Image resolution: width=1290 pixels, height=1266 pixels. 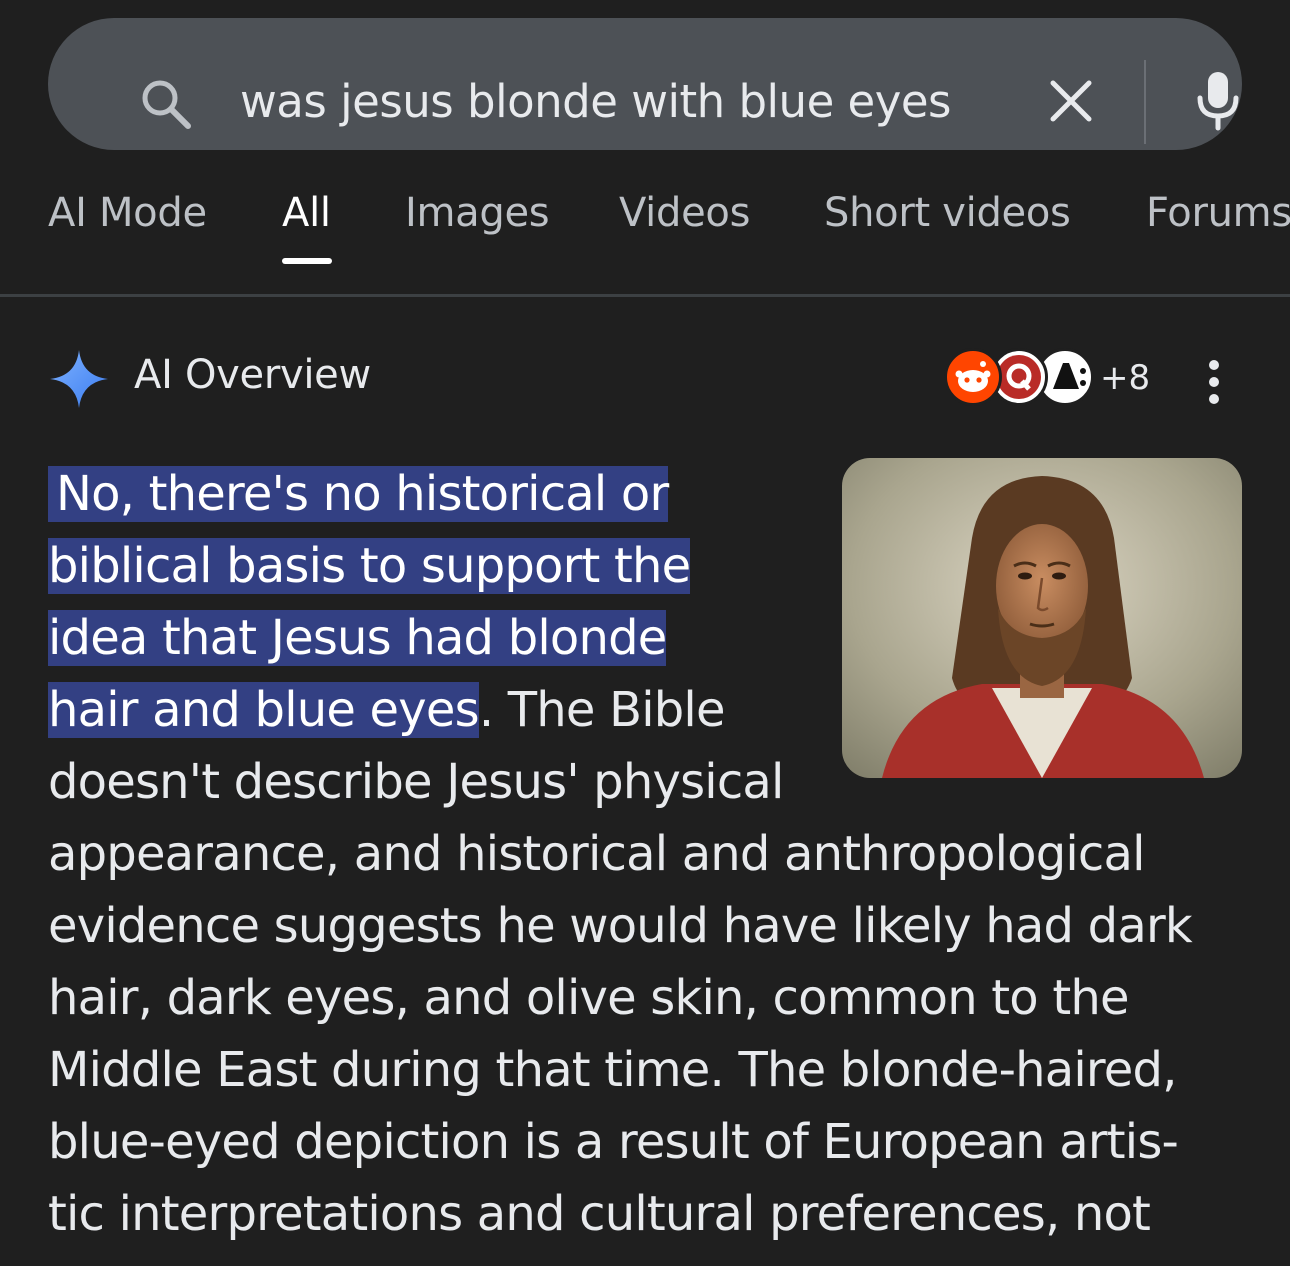 What do you see at coordinates (684, 213) in the screenshot?
I see `tab-videos: Videos` at bounding box center [684, 213].